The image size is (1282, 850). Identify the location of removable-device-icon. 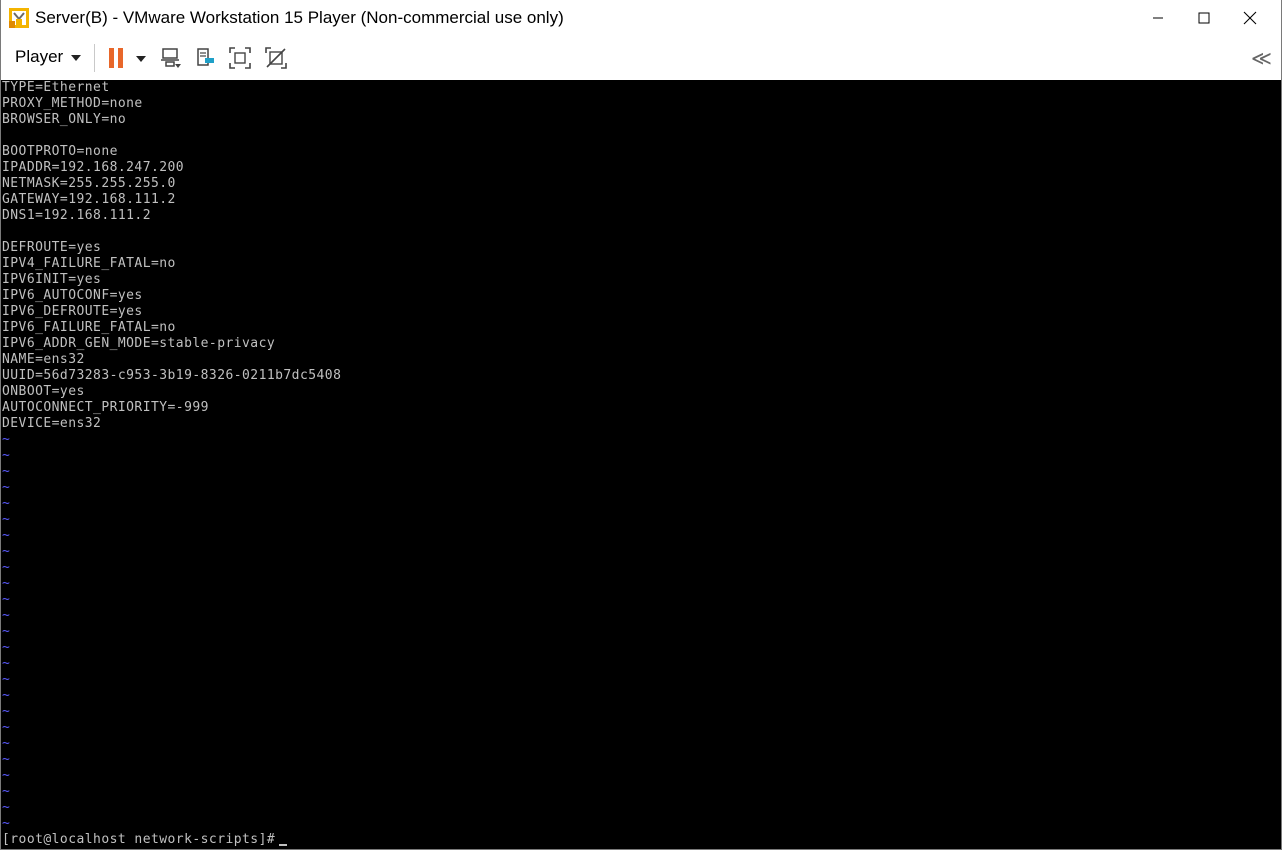
(205, 57).